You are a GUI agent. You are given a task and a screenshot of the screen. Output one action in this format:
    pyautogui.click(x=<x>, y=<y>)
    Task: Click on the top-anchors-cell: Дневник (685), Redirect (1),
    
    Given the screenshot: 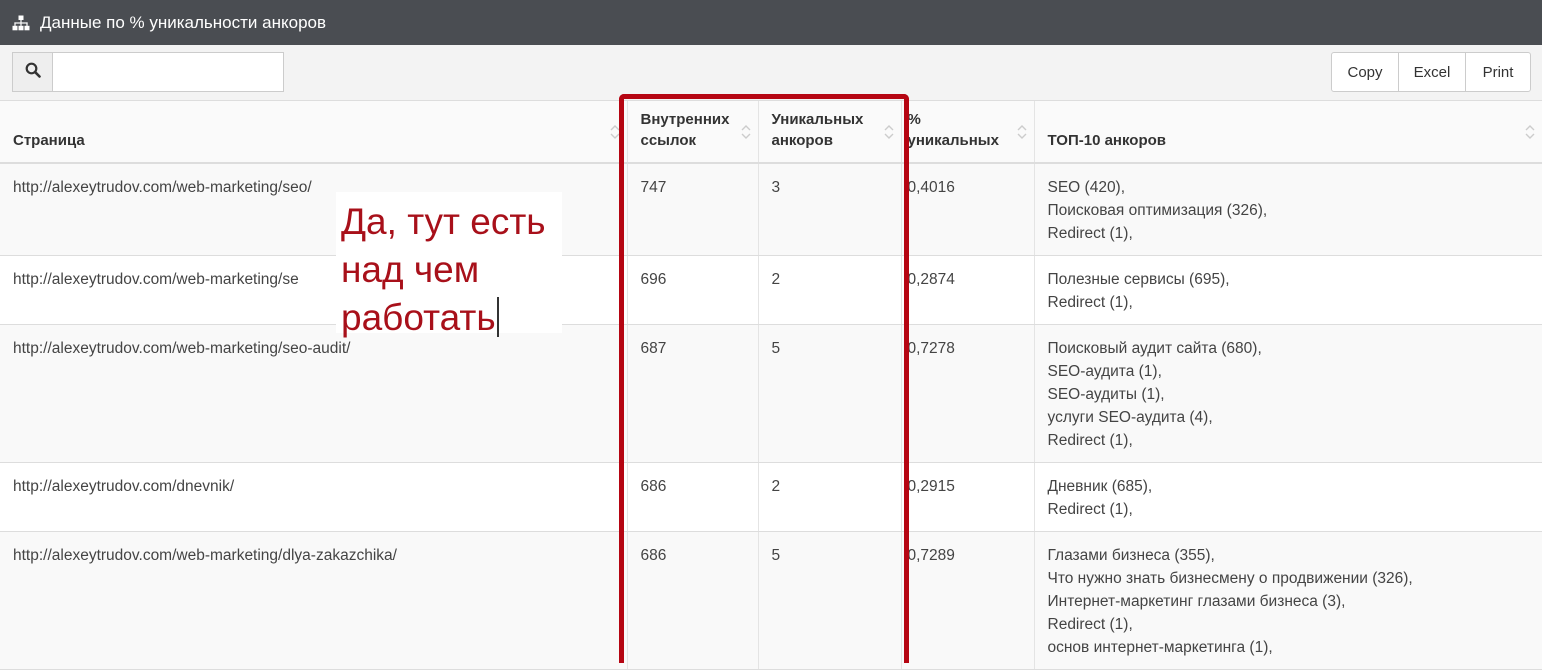 What is the action you would take?
    pyautogui.click(x=1288, y=497)
    